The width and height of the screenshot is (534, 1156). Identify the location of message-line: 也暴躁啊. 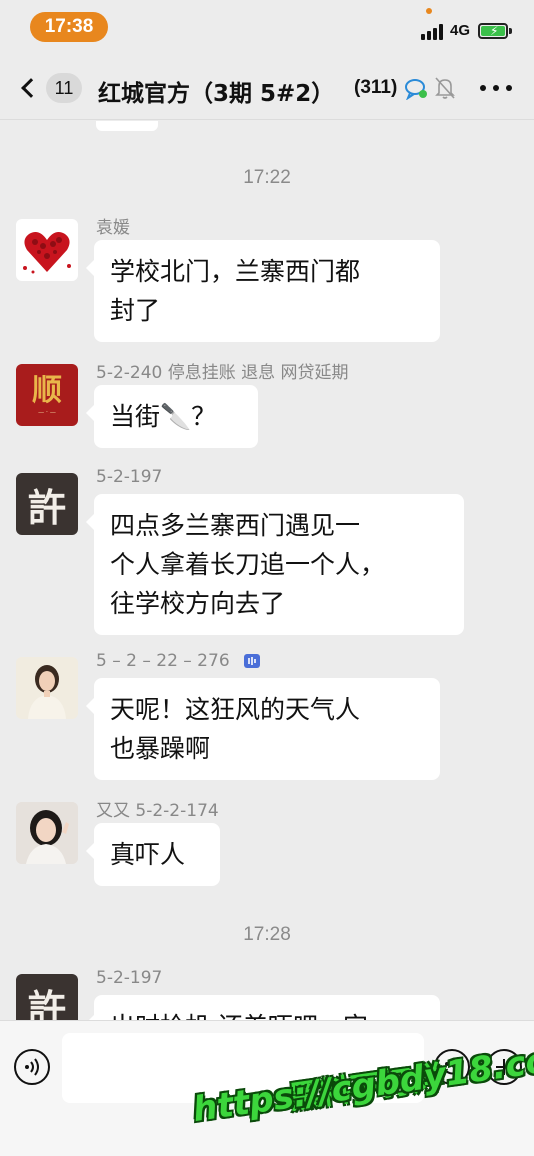
(160, 748).